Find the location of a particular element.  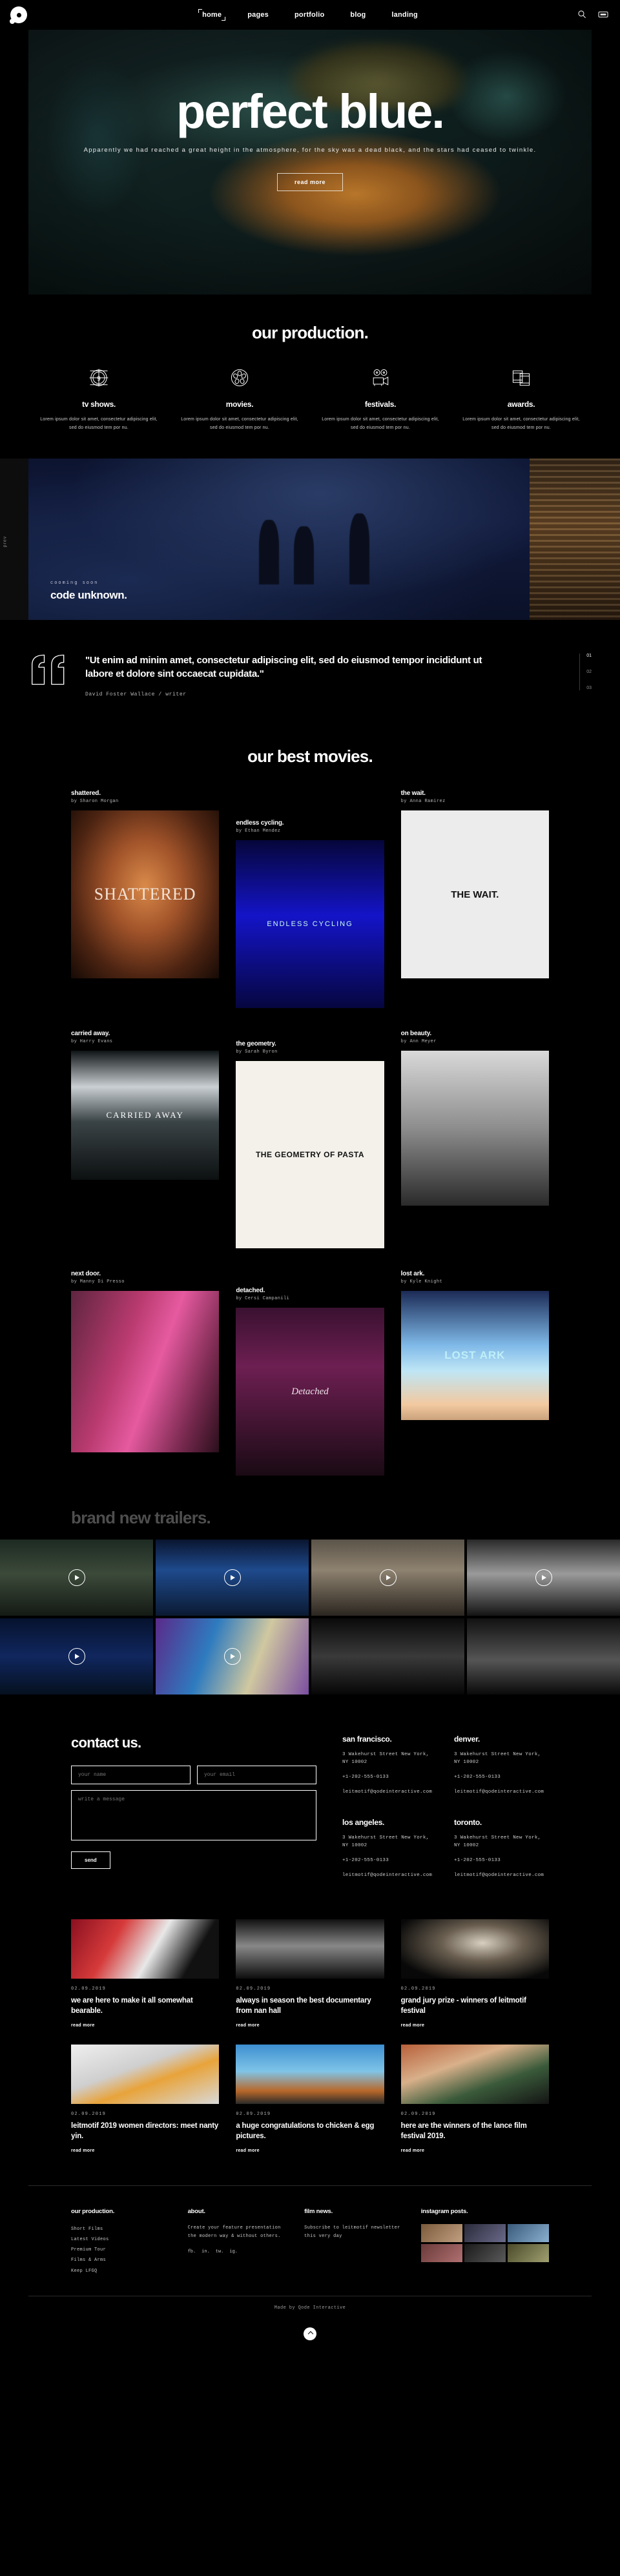

search-icon is located at coordinates (582, 15).